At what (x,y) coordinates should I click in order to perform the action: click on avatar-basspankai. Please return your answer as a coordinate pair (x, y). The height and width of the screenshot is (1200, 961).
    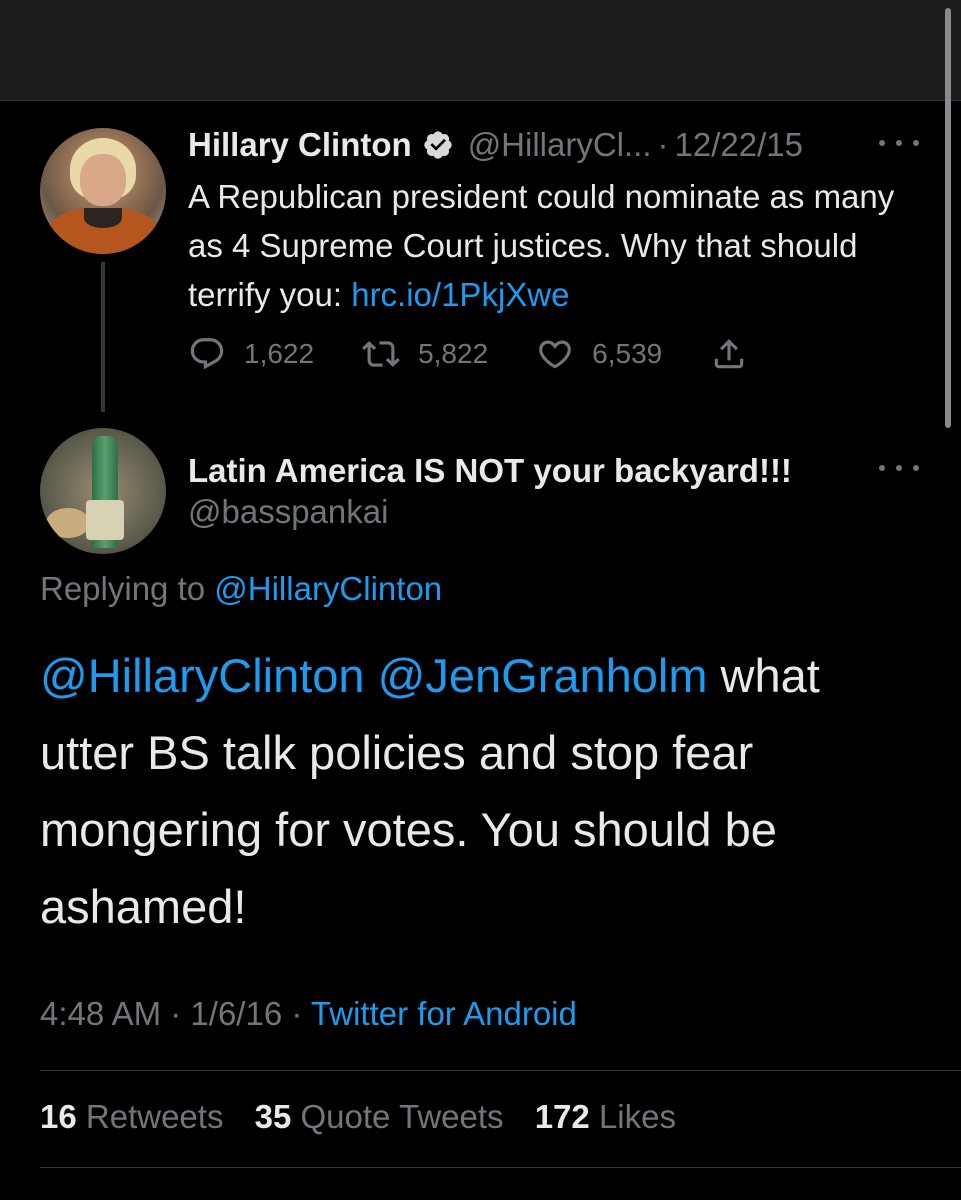
    Looking at the image, I should click on (103, 491).